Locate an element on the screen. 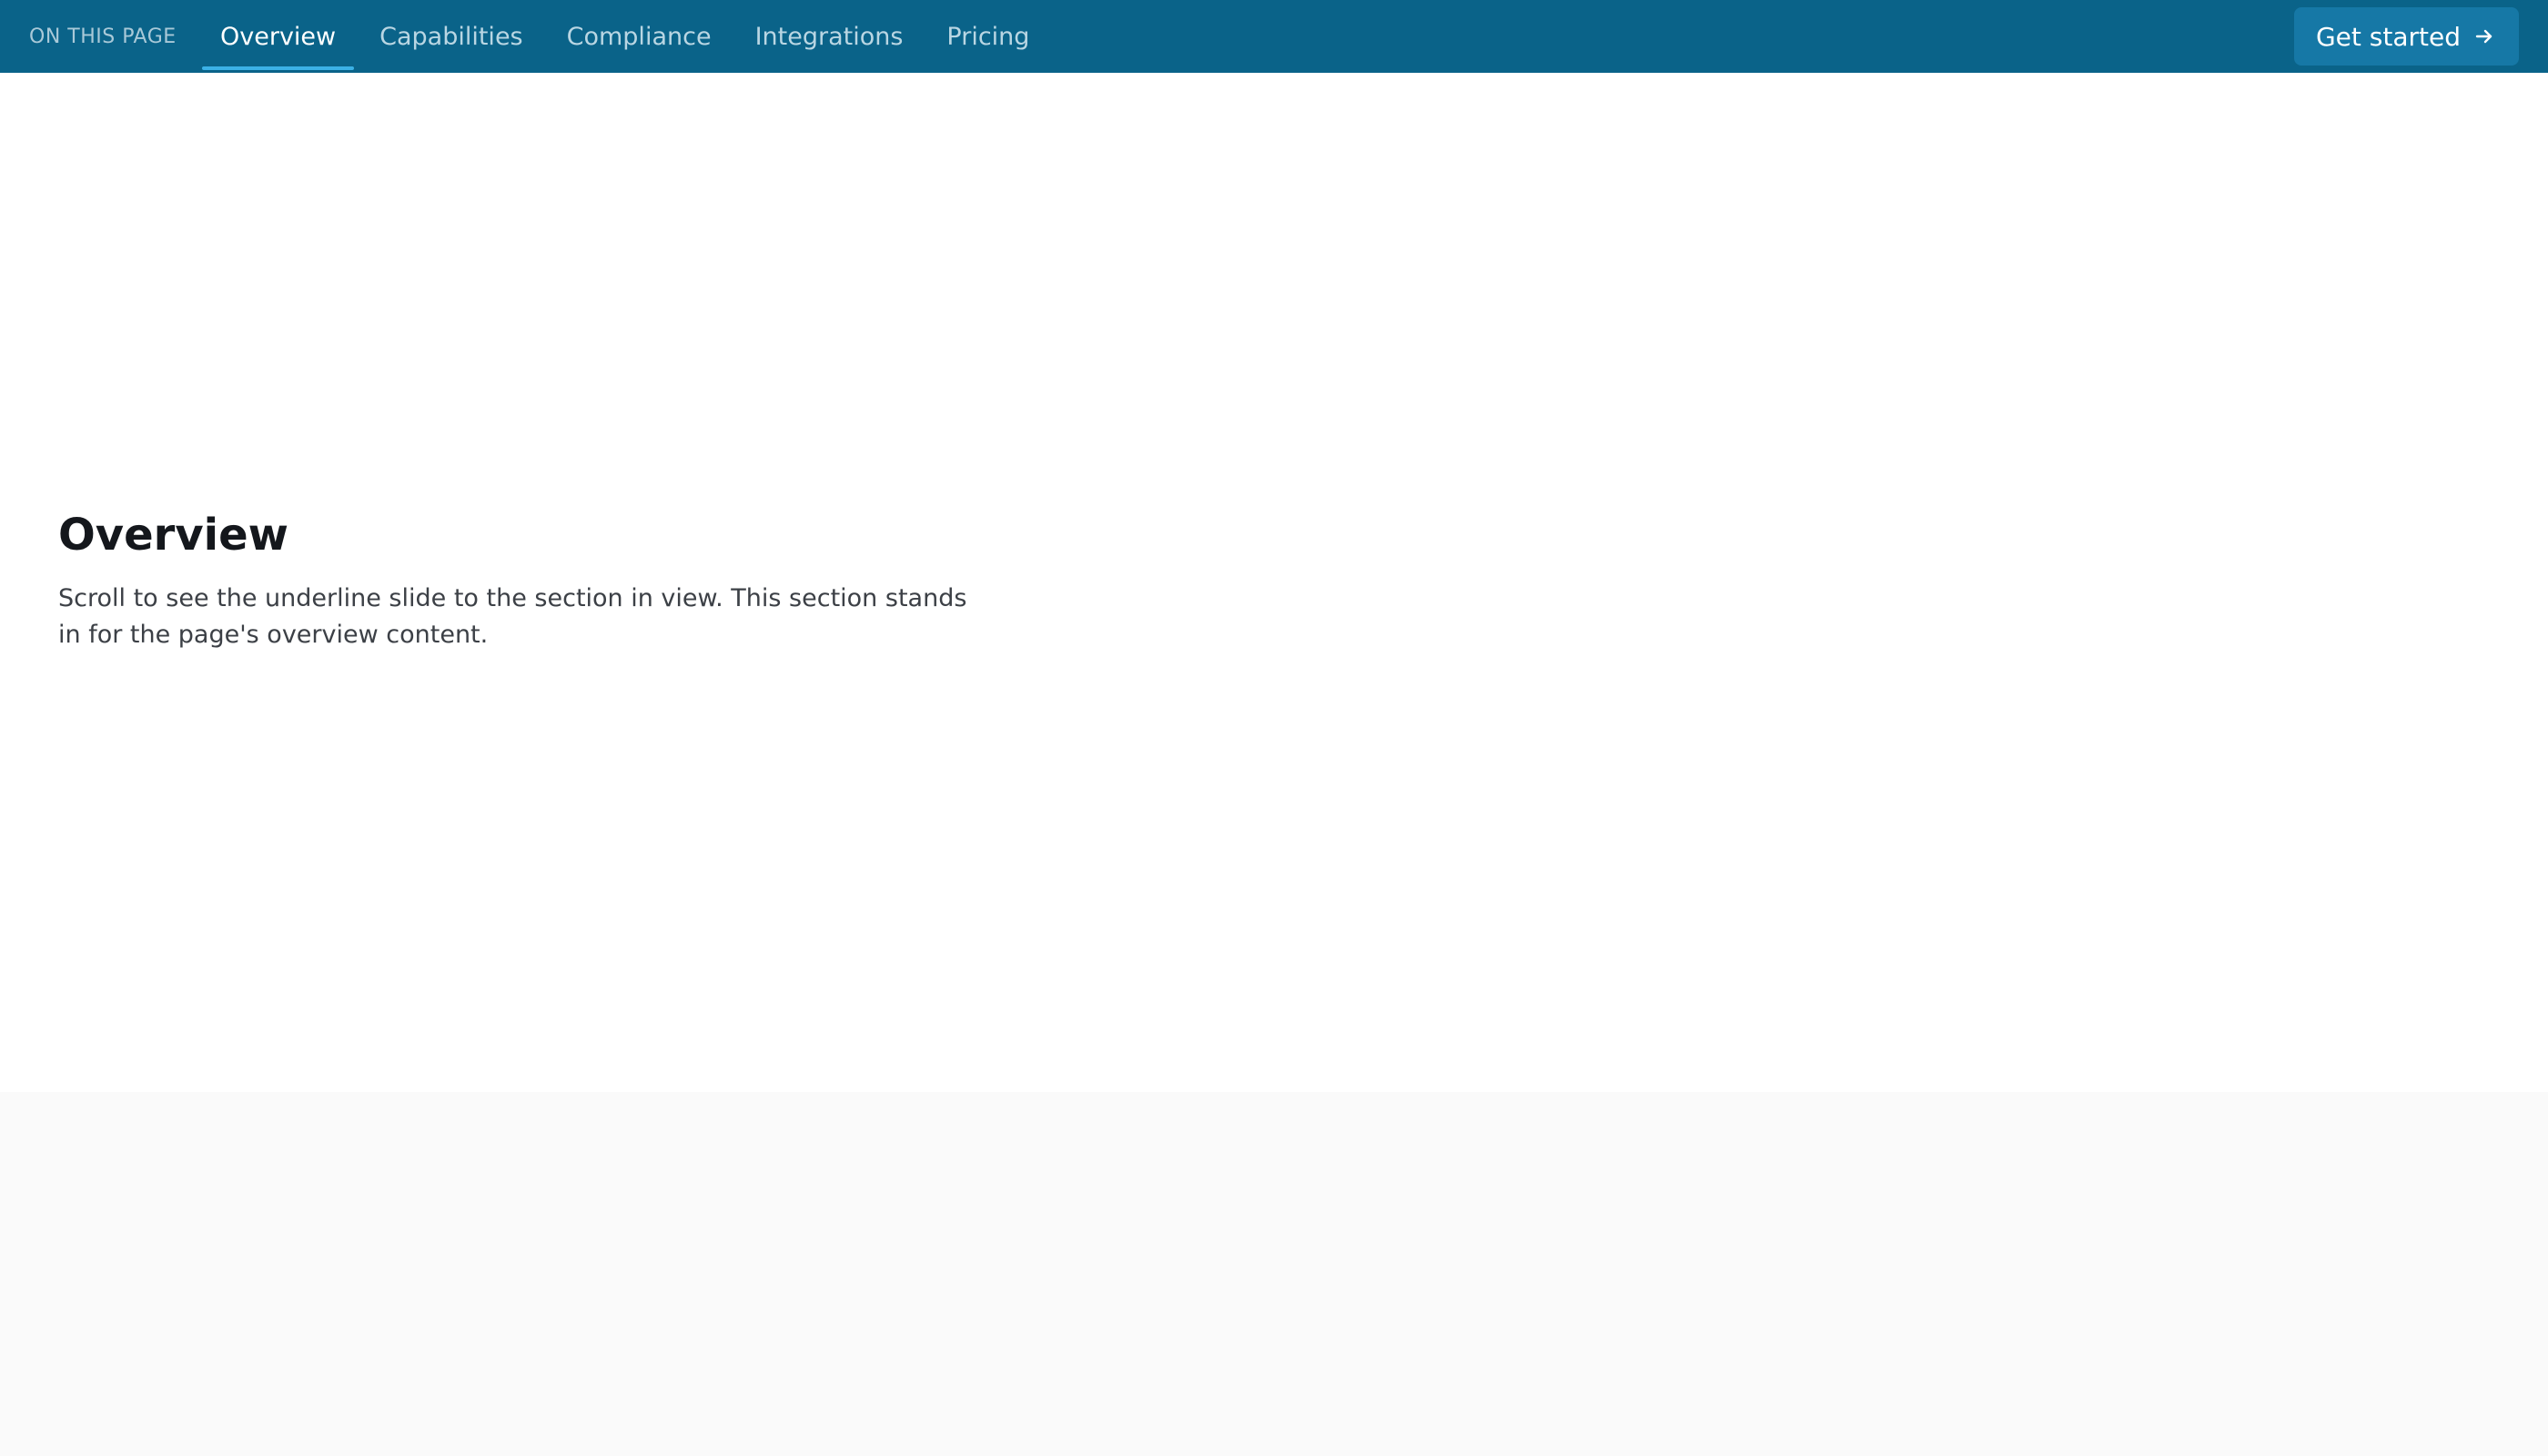 The height and width of the screenshot is (1456, 2548). tab-label: Overview is located at coordinates (279, 37).